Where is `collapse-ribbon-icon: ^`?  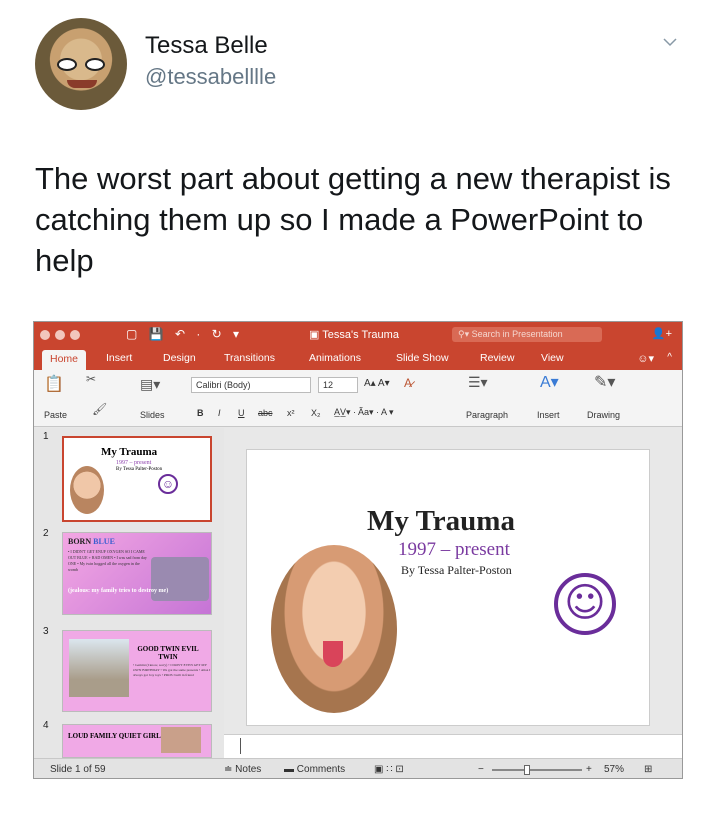 collapse-ribbon-icon: ^ is located at coordinates (669, 357).